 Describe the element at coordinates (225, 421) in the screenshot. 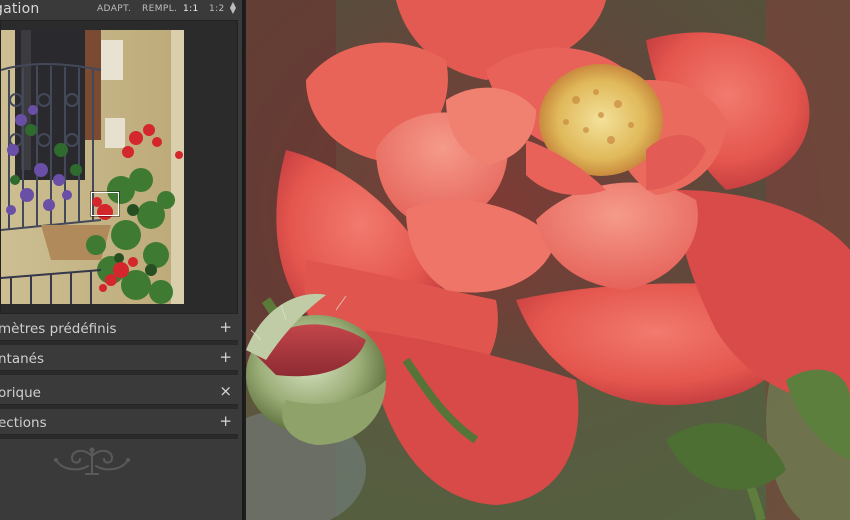

I see `plus-dropdown-icon: +` at that location.